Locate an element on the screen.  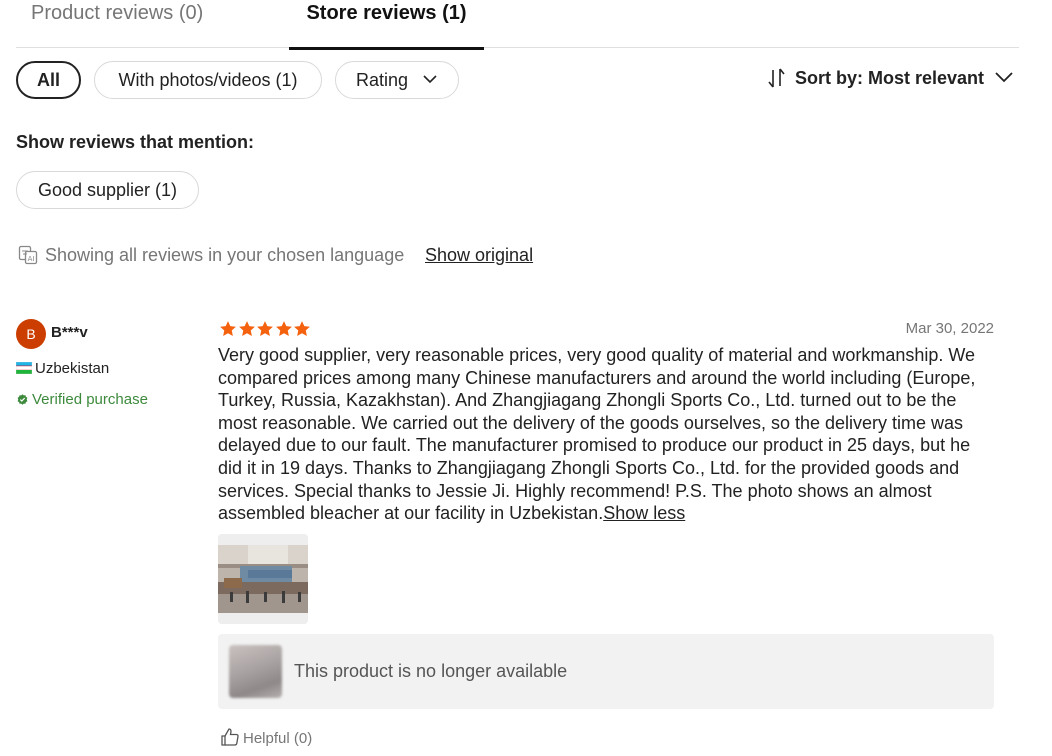
review-date: Mar 30, 2022 is located at coordinates (949, 328).